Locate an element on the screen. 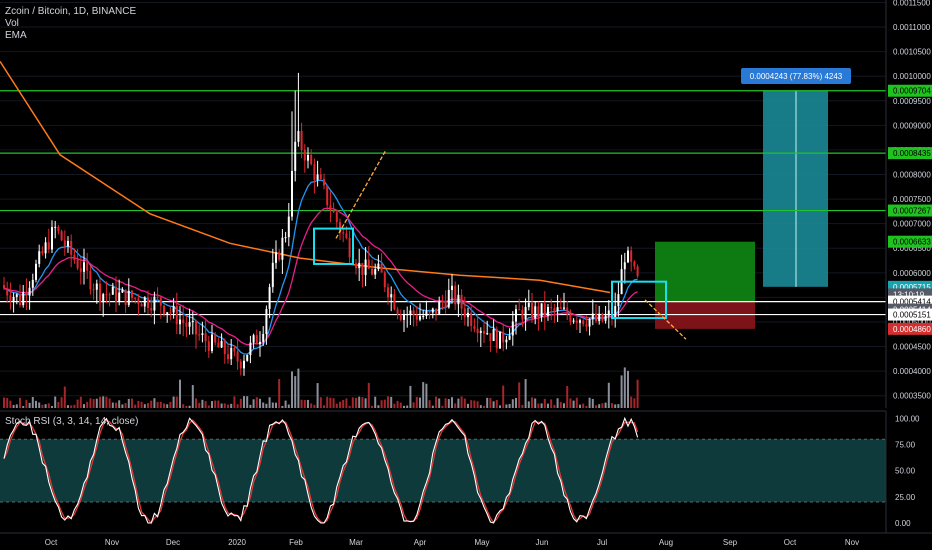 The image size is (932, 550). symbol-title: Zcoin / Bitcoin, 1D, BINANCE is located at coordinates (70, 12).